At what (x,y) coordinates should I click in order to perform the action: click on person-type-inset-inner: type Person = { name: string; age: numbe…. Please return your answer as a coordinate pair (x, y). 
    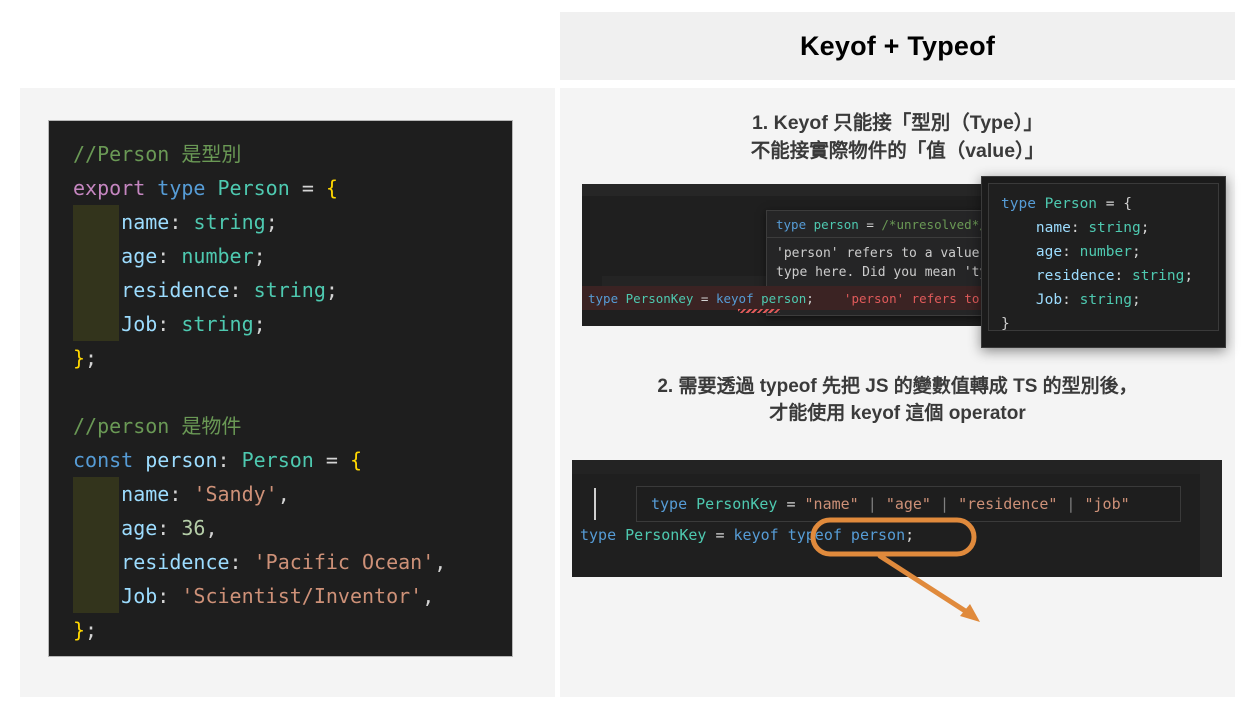
    Looking at the image, I should click on (1103, 257).